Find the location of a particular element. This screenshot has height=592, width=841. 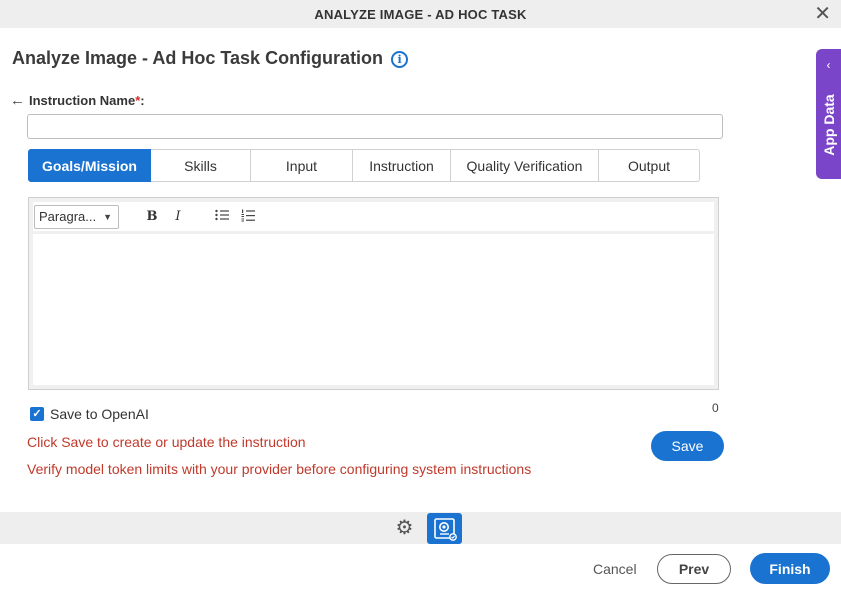

finish-button: Finish is located at coordinates (790, 568).